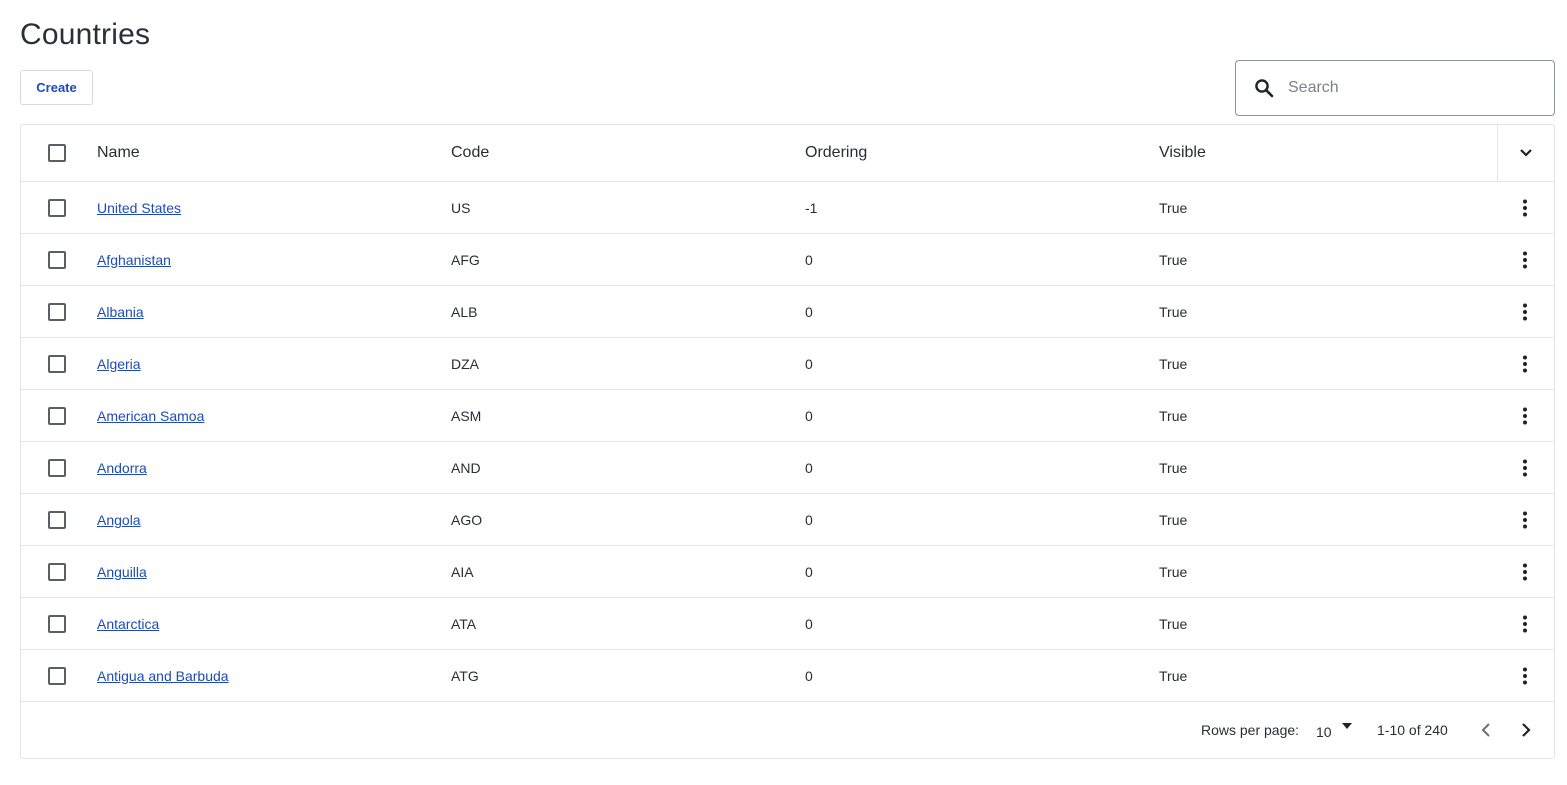  I want to click on name-cell: Albania, so click(120, 311).